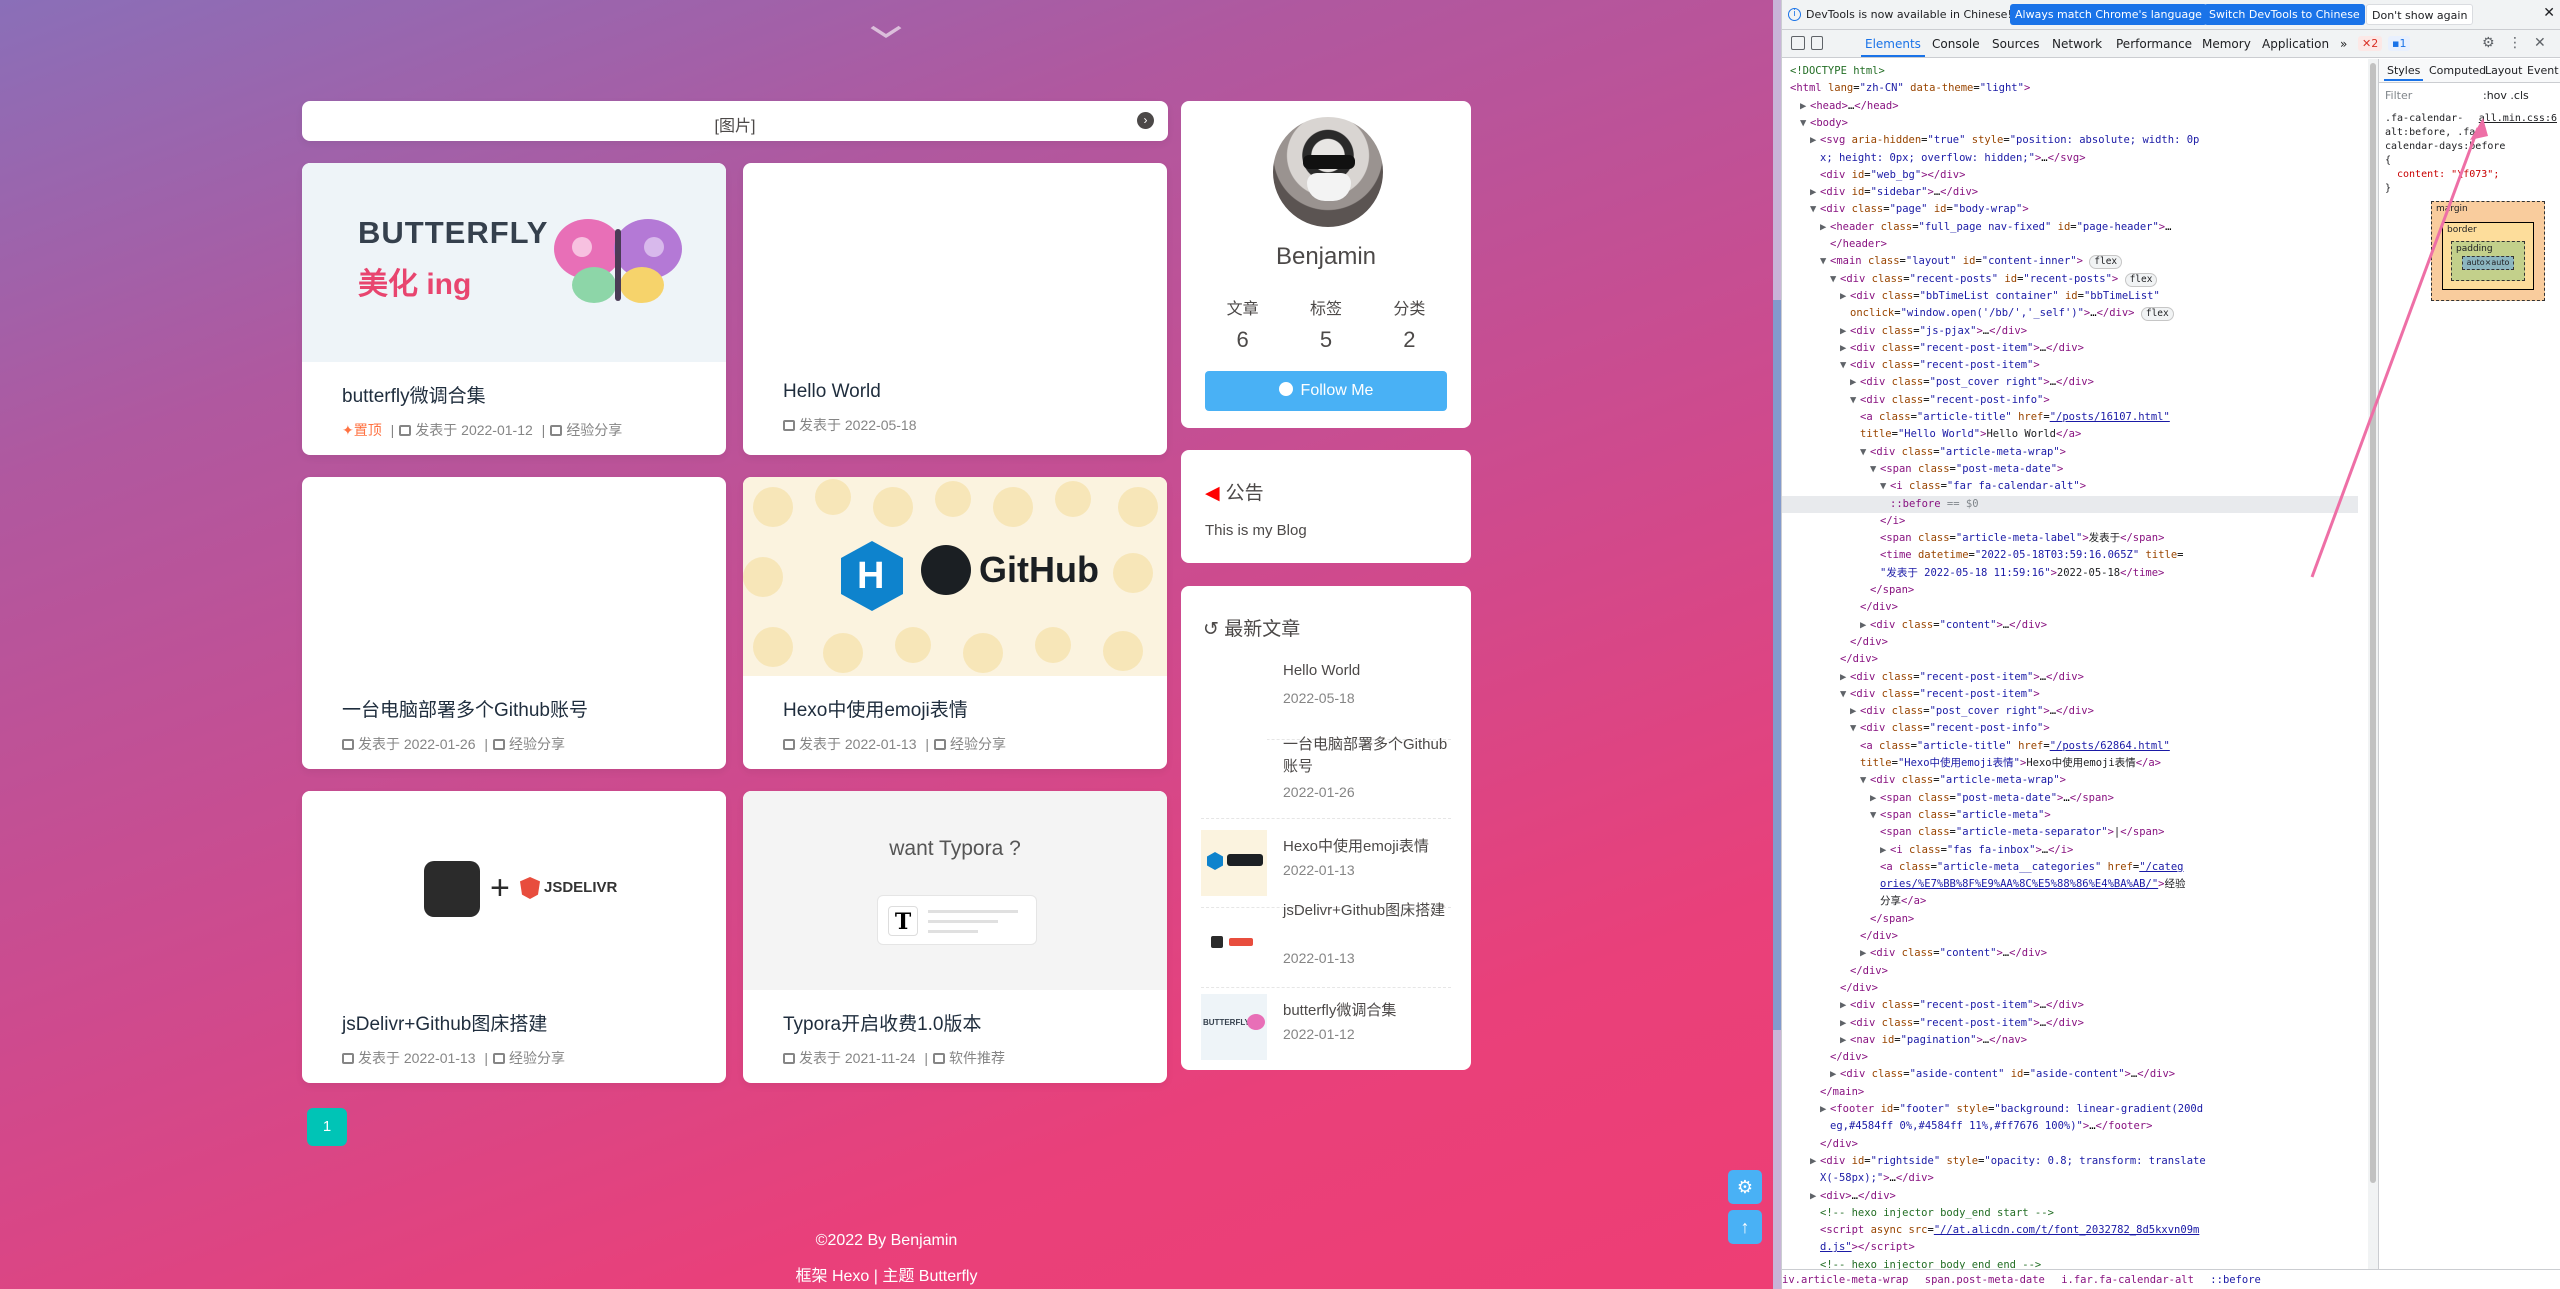  I want to click on bbtime-bar: [图片] ›, so click(735, 121).